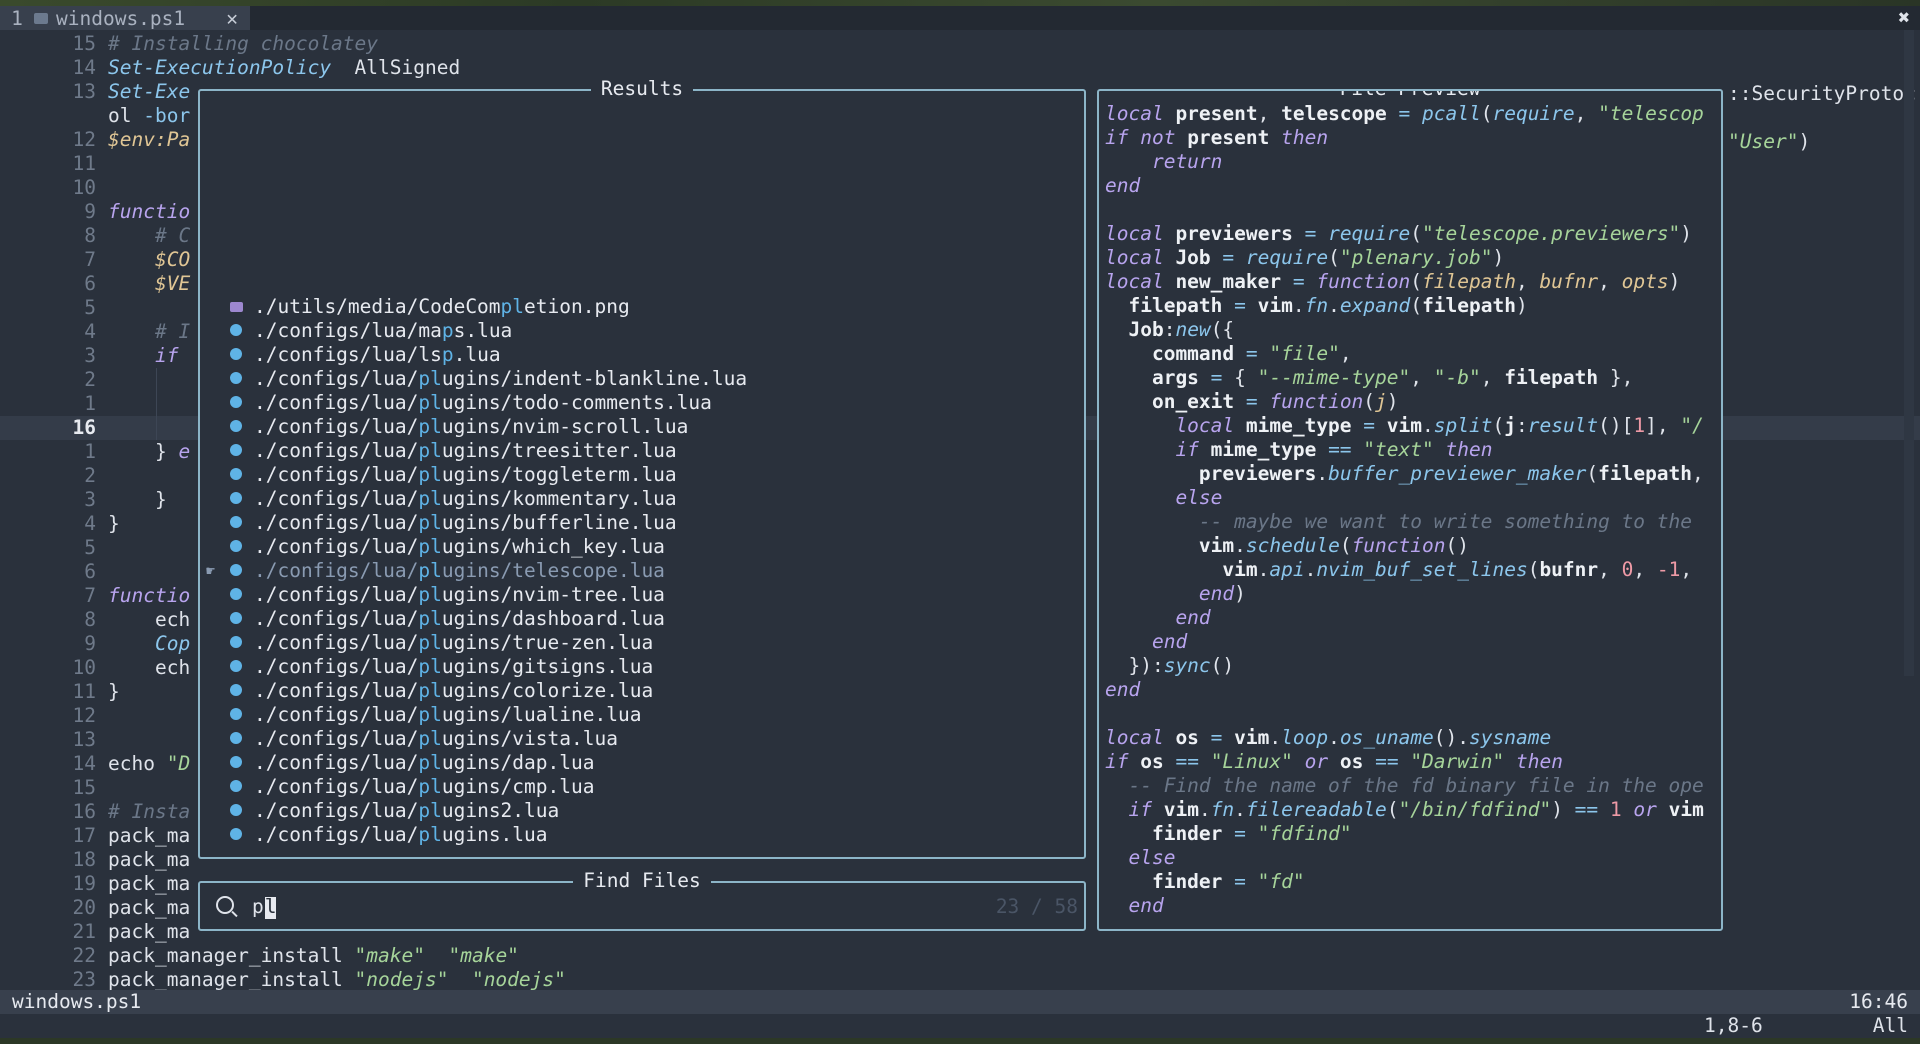  What do you see at coordinates (1128, 809) in the screenshot?
I see `code-token: if` at bounding box center [1128, 809].